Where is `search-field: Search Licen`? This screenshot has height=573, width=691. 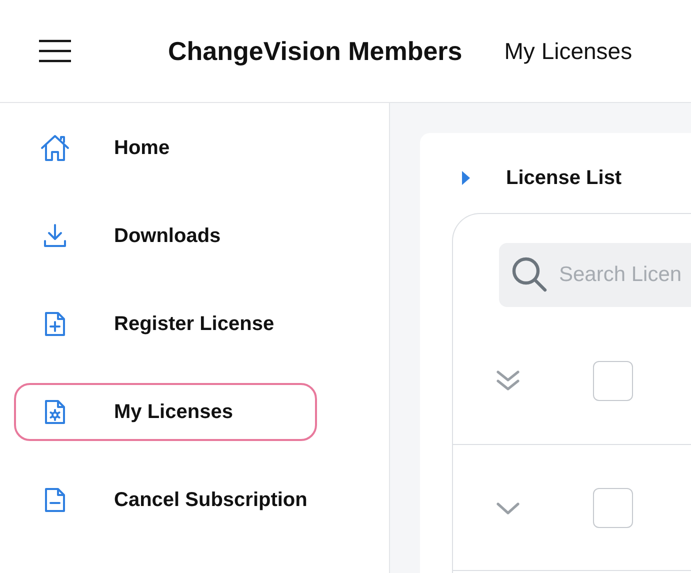 search-field: Search Licen is located at coordinates (595, 275).